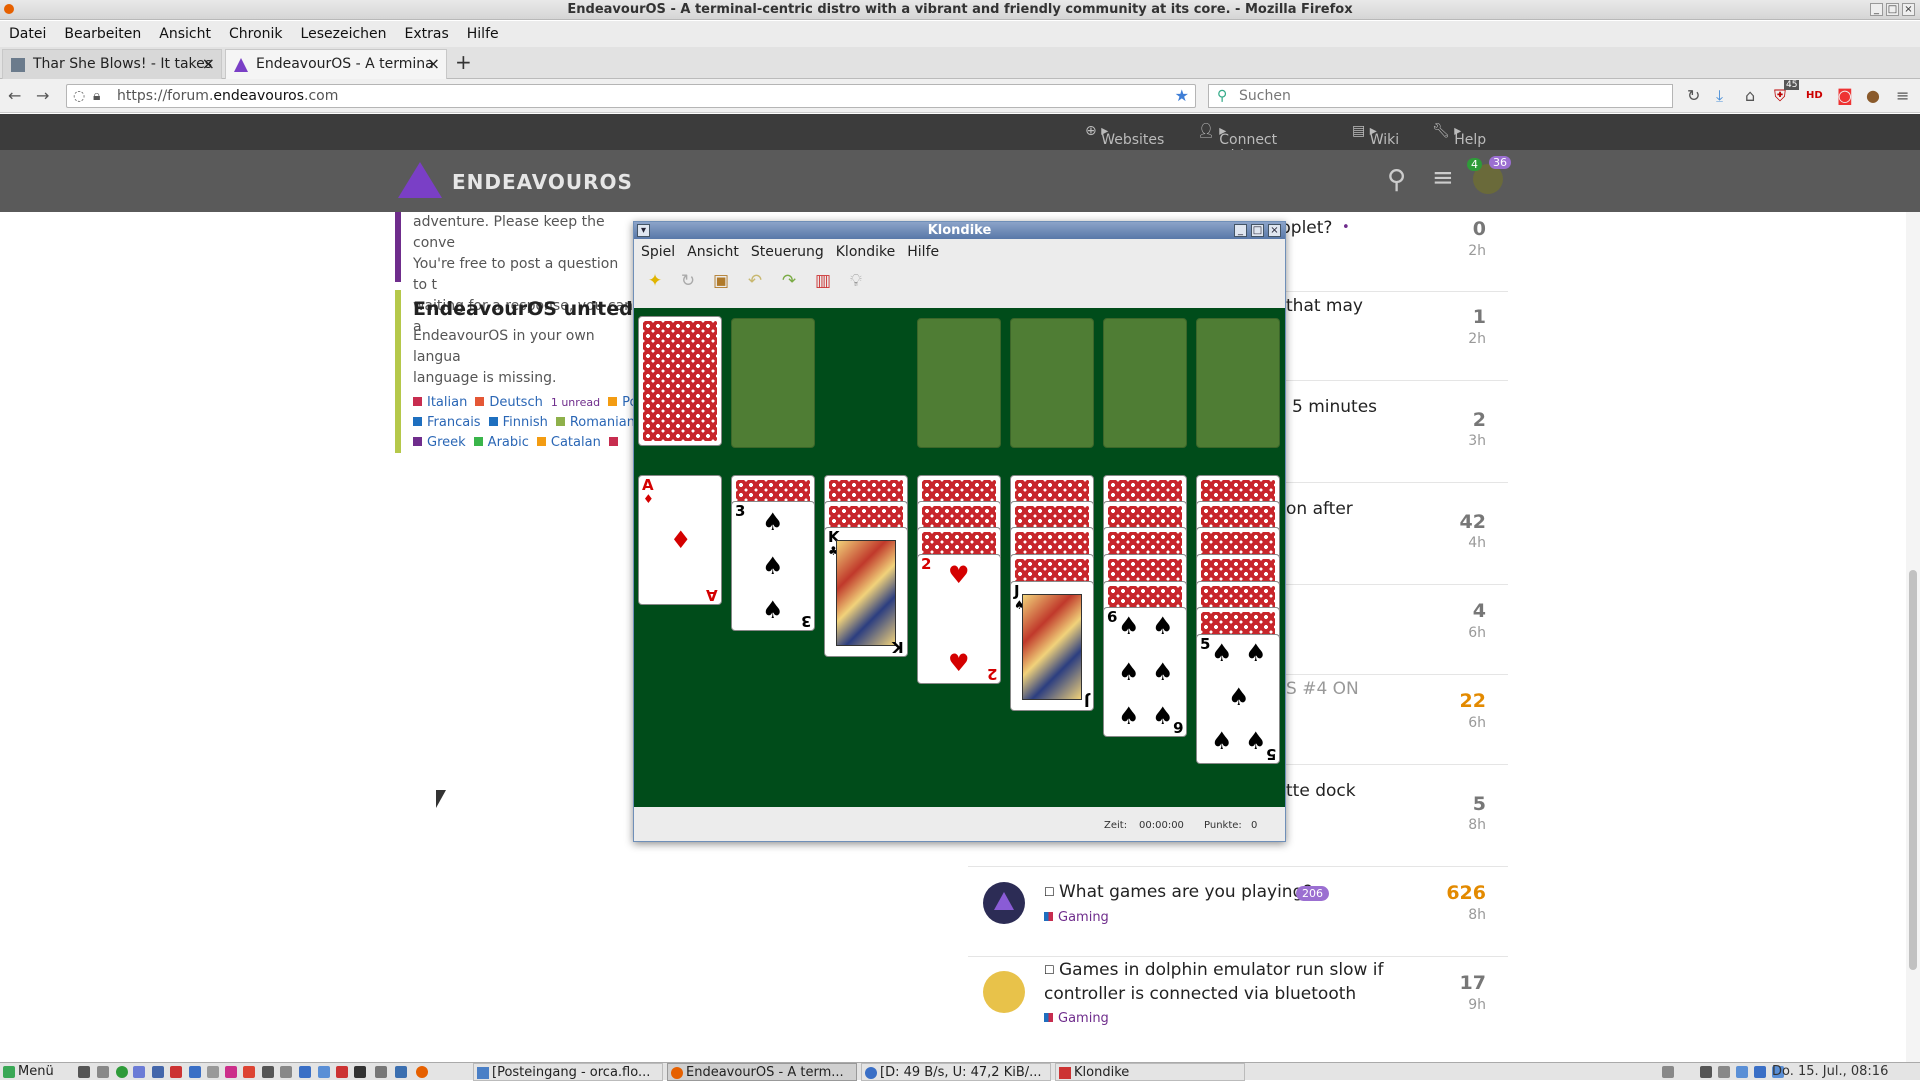 The width and height of the screenshot is (1920, 1081). I want to click on topic-title: What games are you playing?, so click(1185, 892).